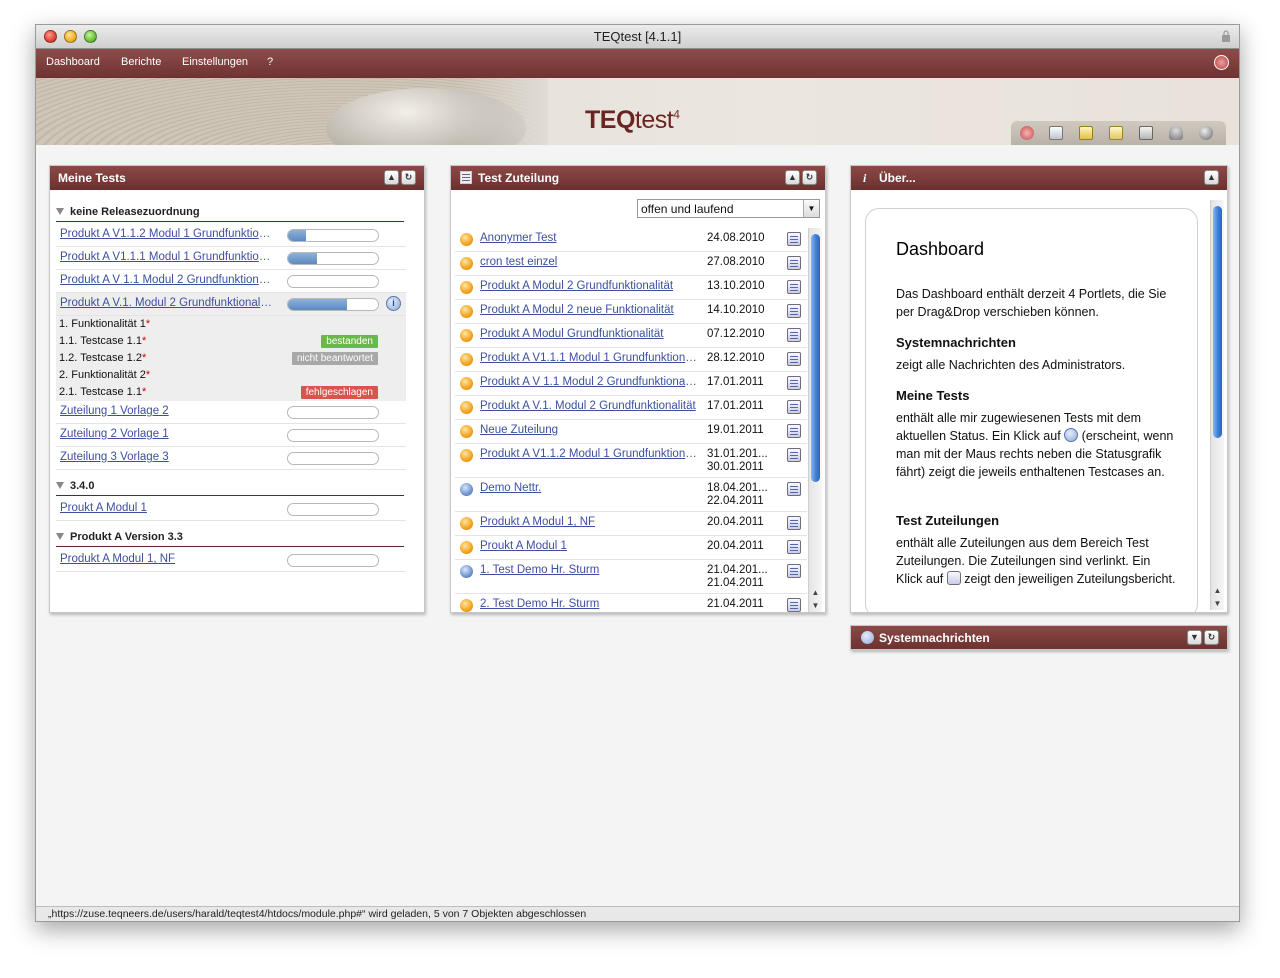 Image resolution: width=1280 pixels, height=978 pixels. I want to click on menu-berichte: Berichte, so click(141, 62).